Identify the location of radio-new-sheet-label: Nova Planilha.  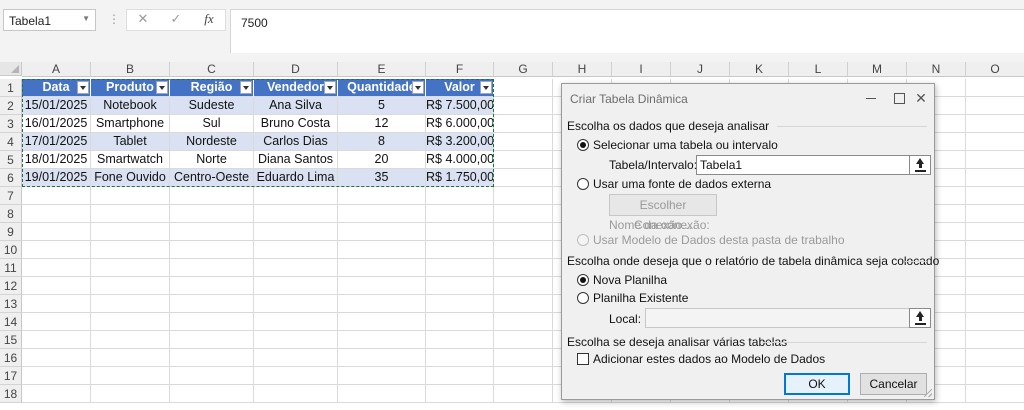
(630, 280).